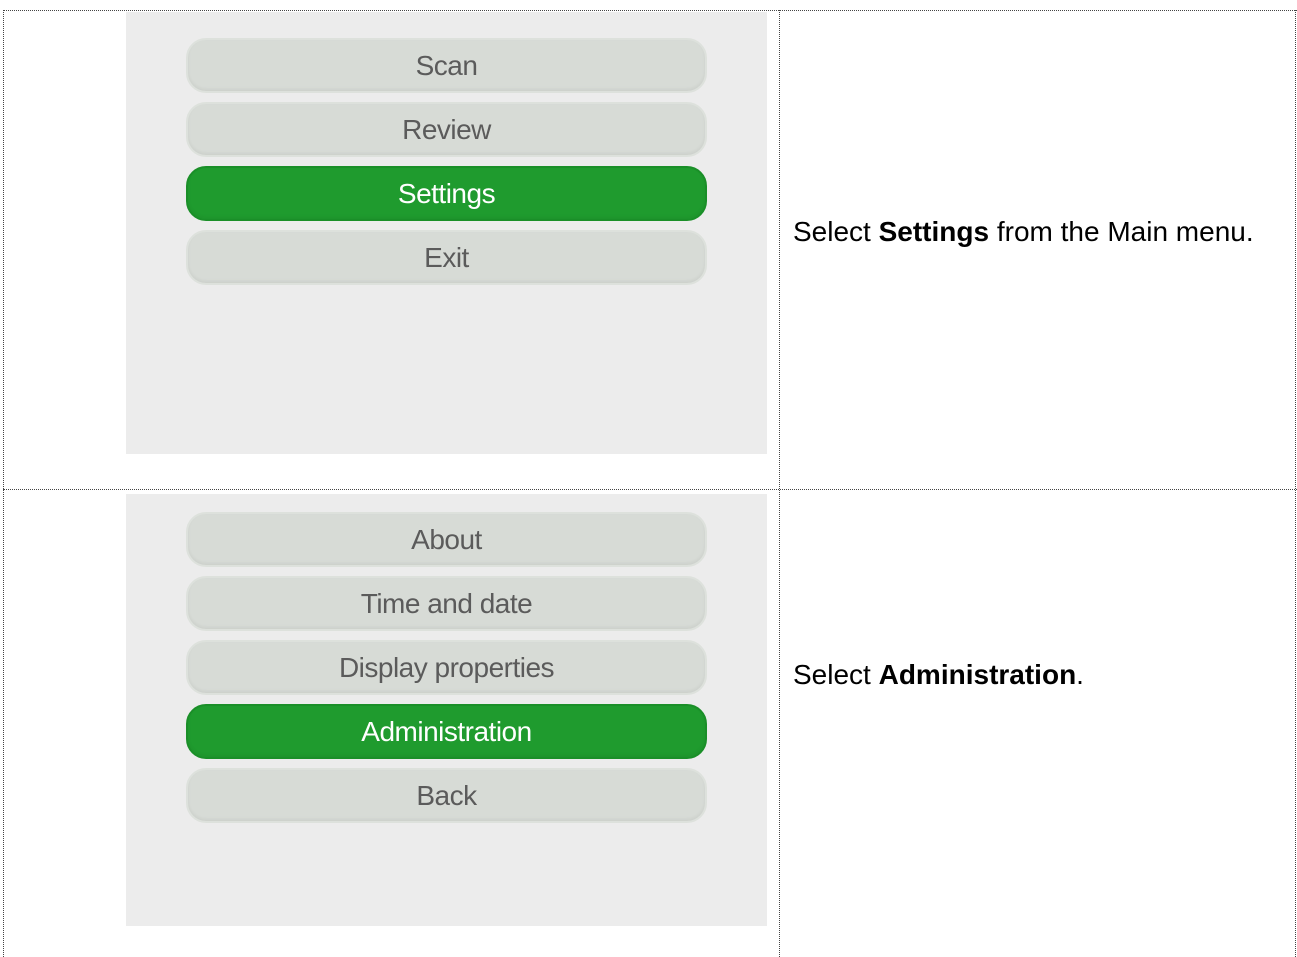 The width and height of the screenshot is (1297, 957). What do you see at coordinates (934, 231) in the screenshot?
I see `instruction-bold: Settings` at bounding box center [934, 231].